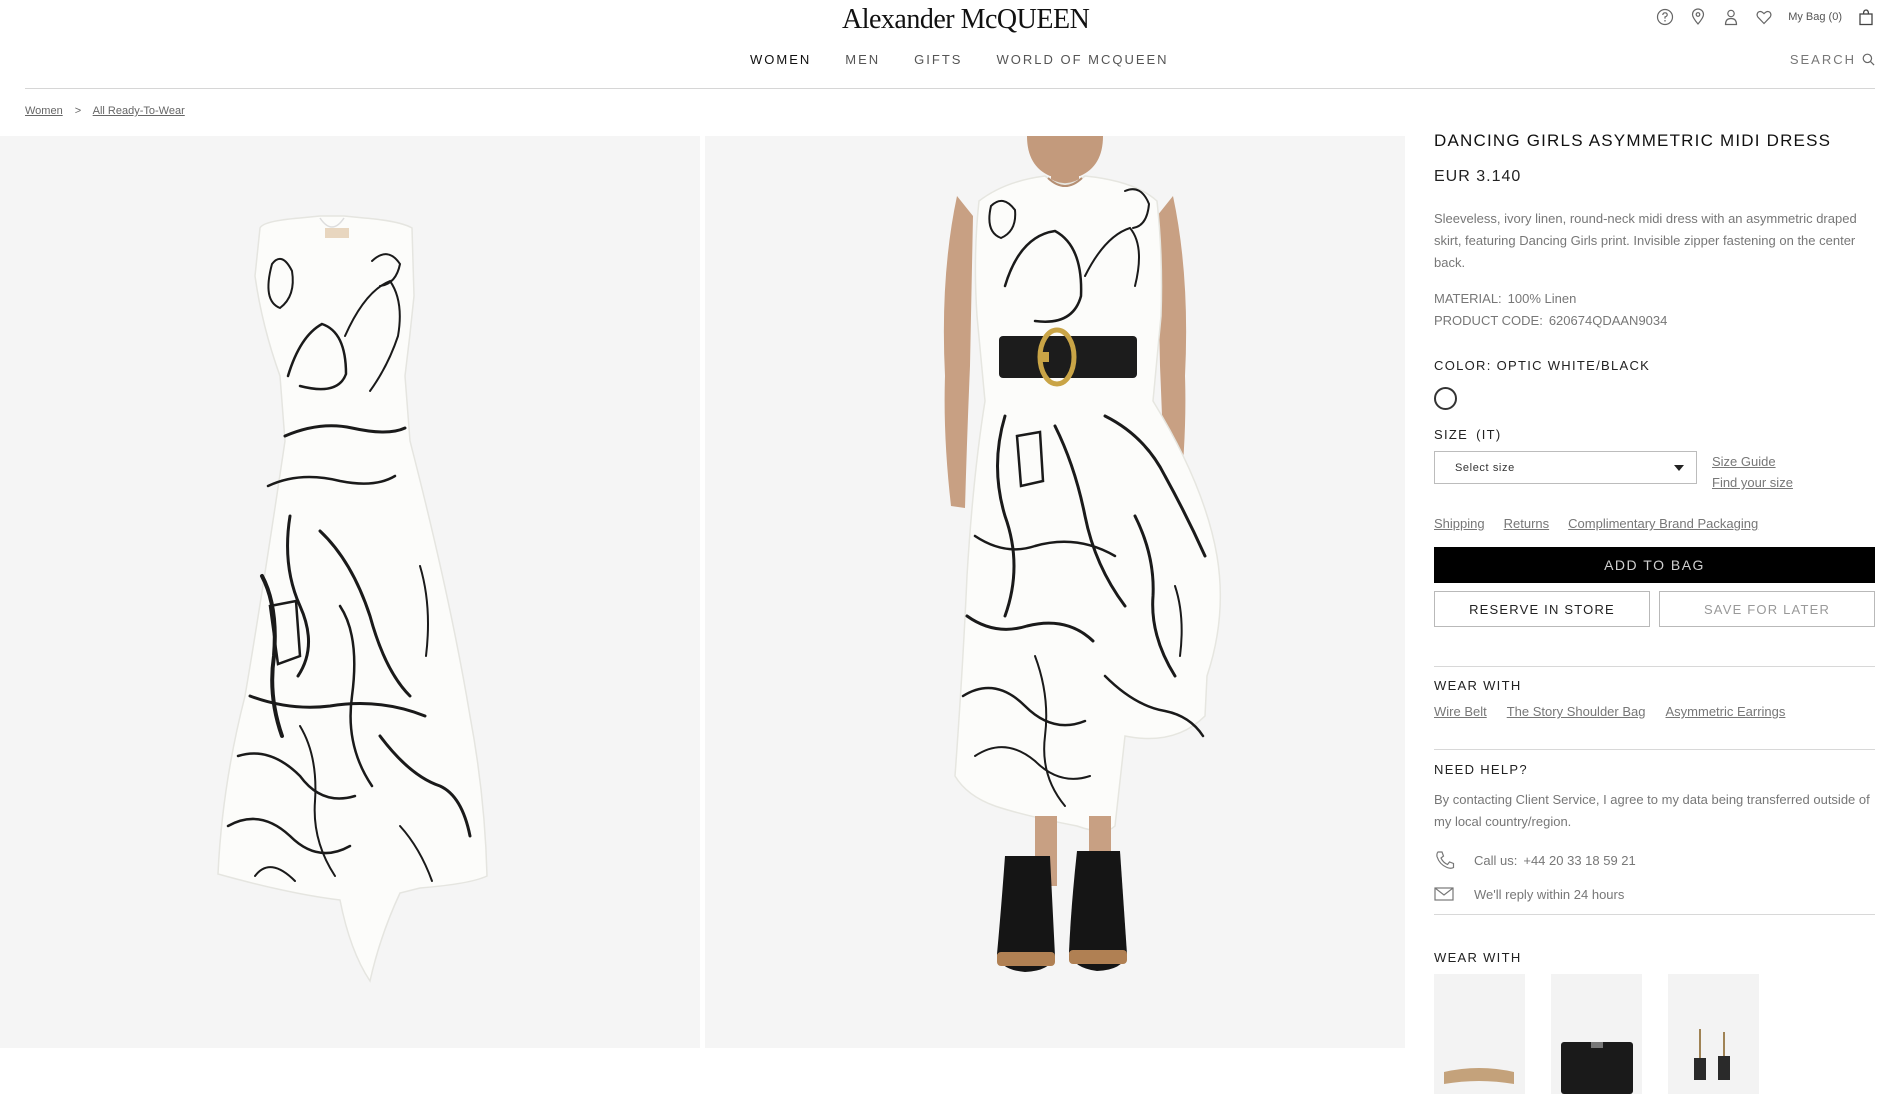  What do you see at coordinates (44, 111) in the screenshot?
I see `breadcrumb-women: Women` at bounding box center [44, 111].